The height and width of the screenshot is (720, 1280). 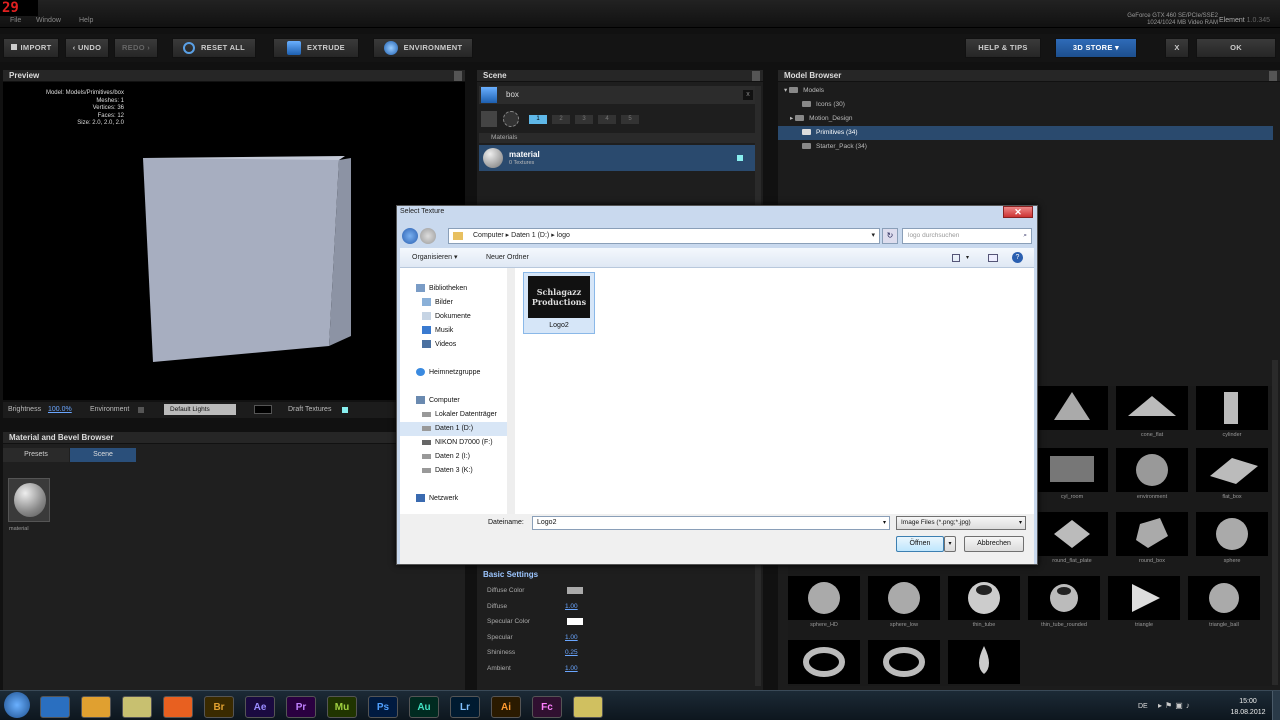 I want to click on taskbar-illustrator-icon: Ai, so click(x=506, y=707).